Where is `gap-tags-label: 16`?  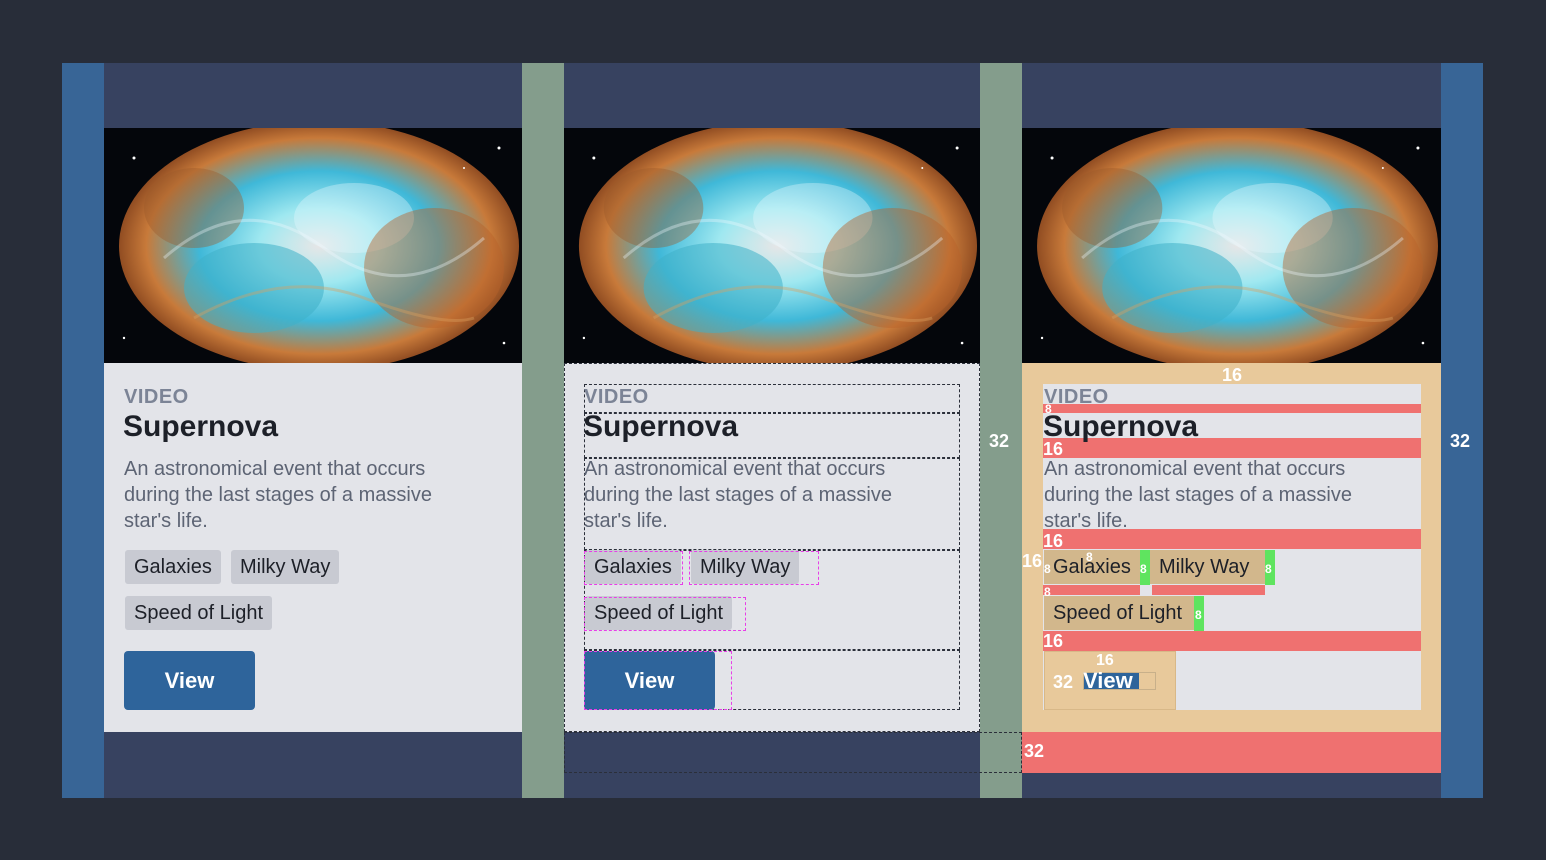
gap-tags-label: 16 is located at coordinates (1053, 641).